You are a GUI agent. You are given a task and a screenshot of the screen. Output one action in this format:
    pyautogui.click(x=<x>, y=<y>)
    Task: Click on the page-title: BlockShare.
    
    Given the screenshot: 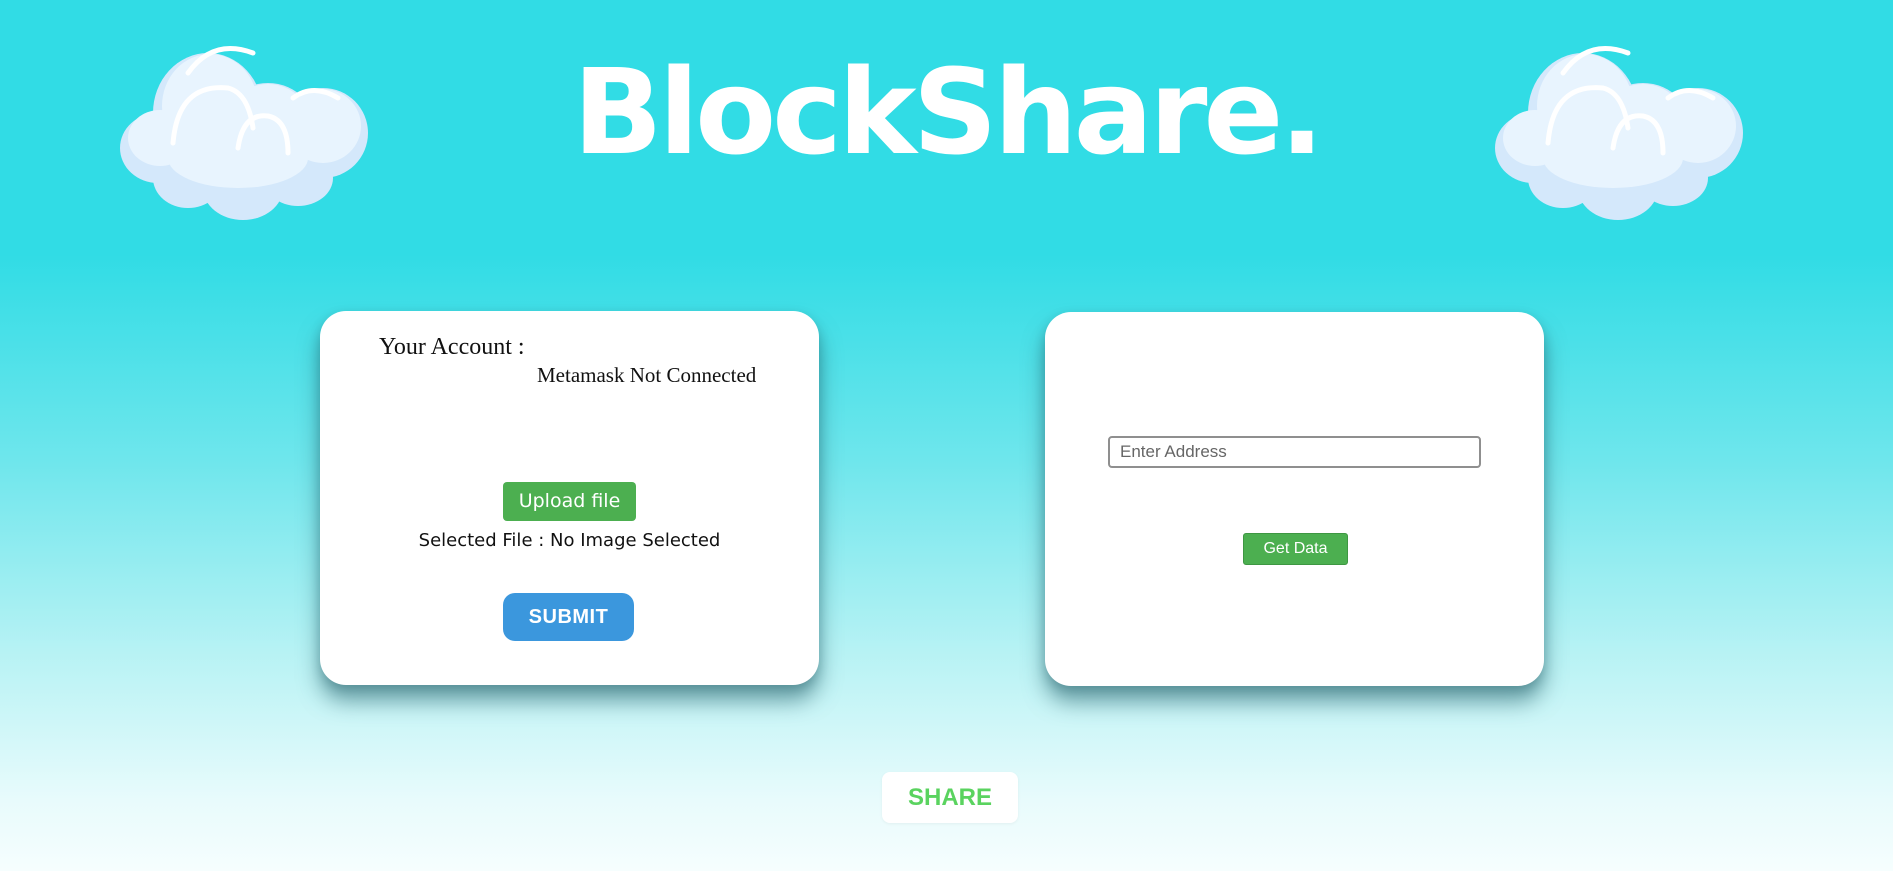 What is the action you would take?
    pyautogui.click(x=948, y=112)
    